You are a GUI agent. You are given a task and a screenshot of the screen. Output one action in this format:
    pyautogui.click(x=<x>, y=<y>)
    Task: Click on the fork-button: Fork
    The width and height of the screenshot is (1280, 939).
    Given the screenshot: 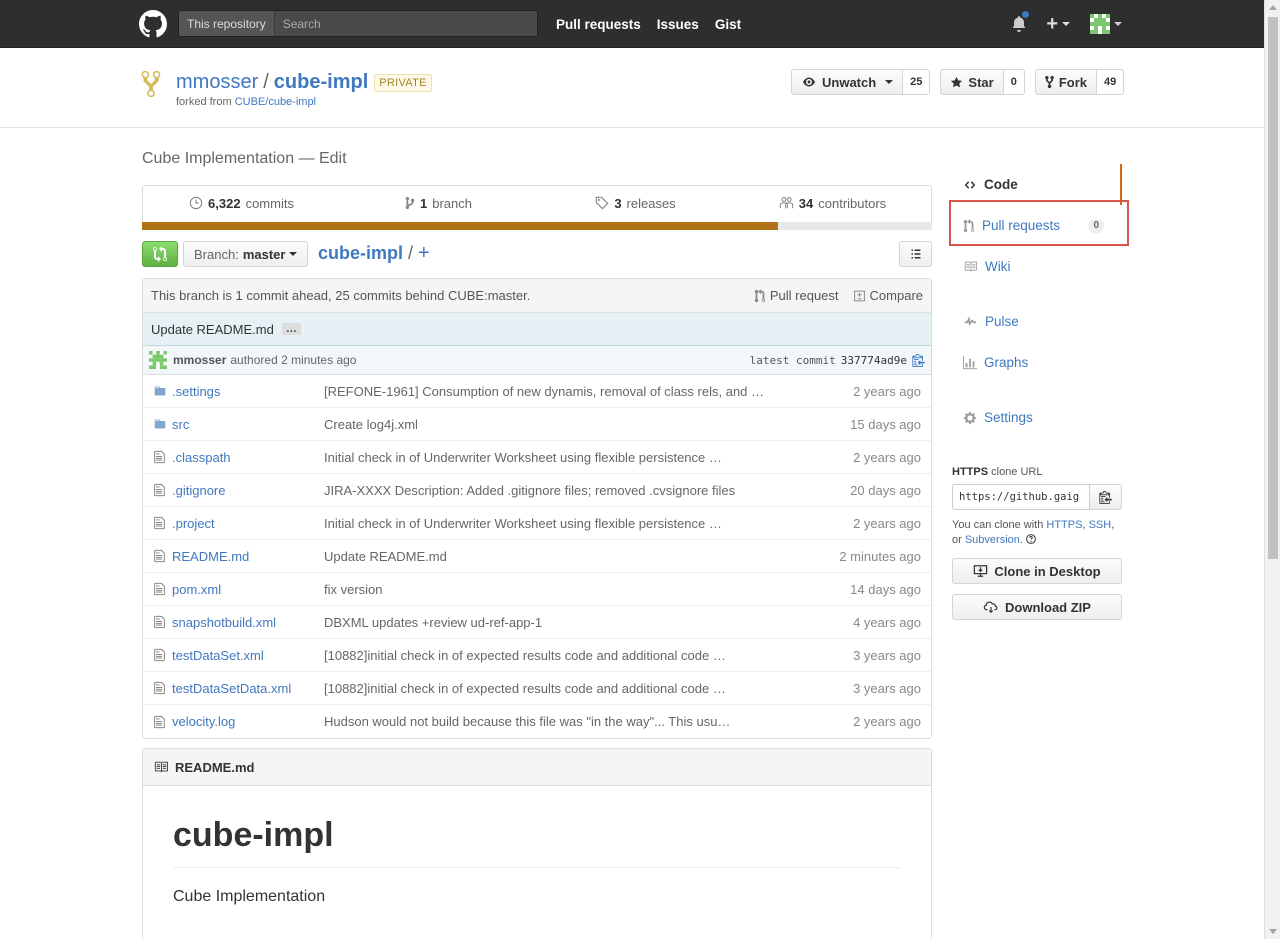 What is the action you would take?
    pyautogui.click(x=1066, y=82)
    